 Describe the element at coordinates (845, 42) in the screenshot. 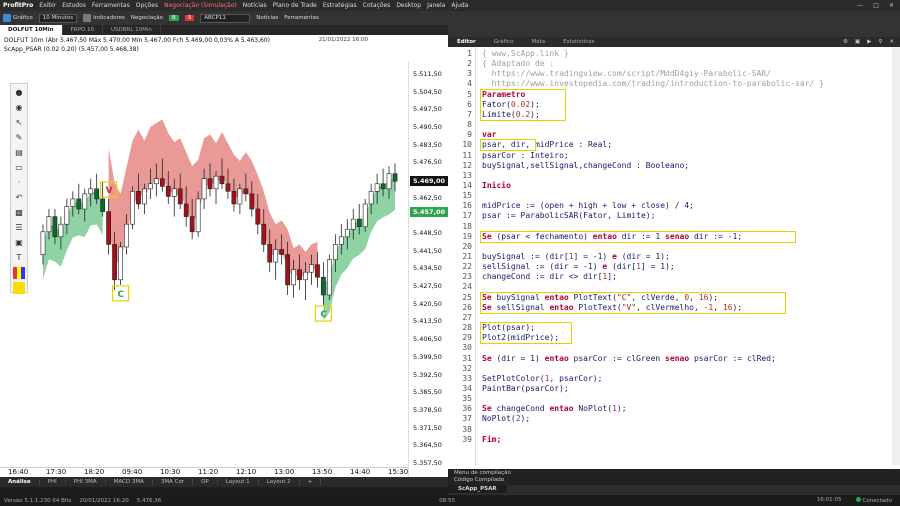

I see `settings-icon: ⚙` at that location.